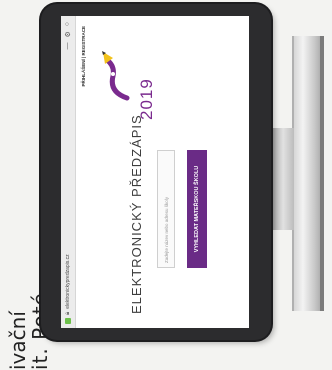 Image resolution: width=332 pixels, height=370 pixels. What do you see at coordinates (68, 24) in the screenshot?
I see `close-icon: ○` at bounding box center [68, 24].